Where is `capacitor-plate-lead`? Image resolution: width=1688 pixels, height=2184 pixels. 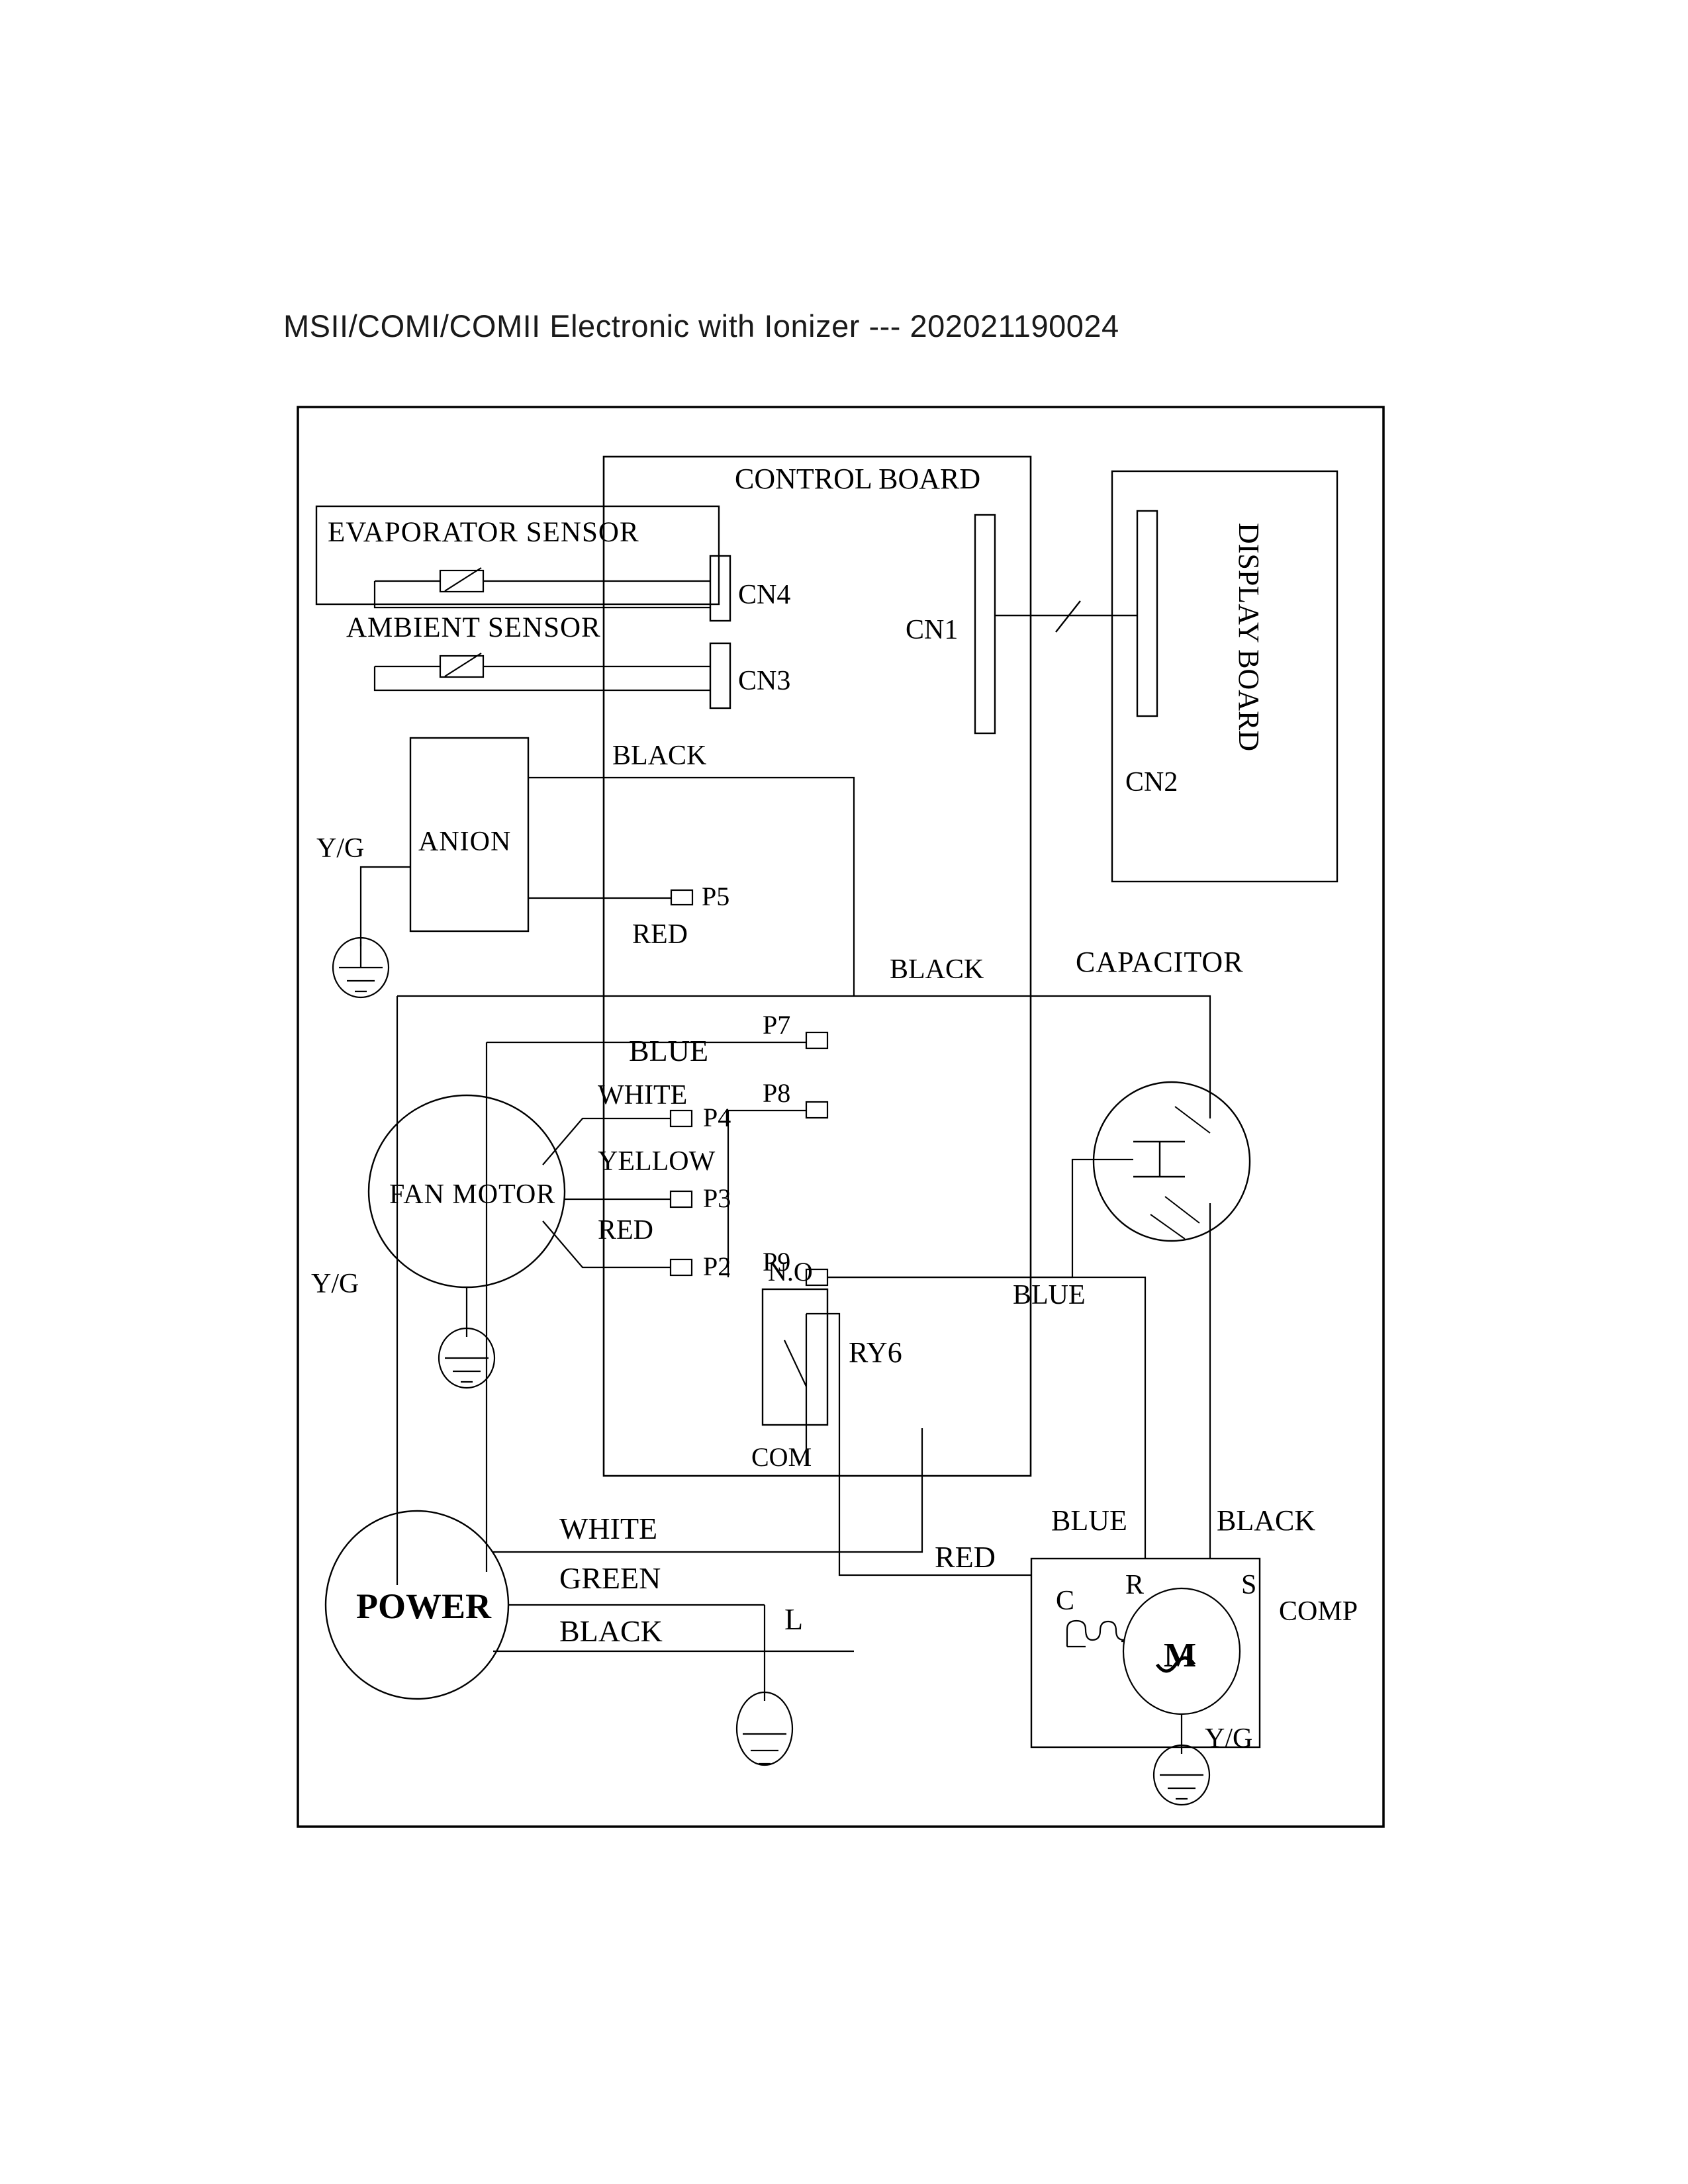
capacitor-plate-lead is located at coordinates (980, 1218).